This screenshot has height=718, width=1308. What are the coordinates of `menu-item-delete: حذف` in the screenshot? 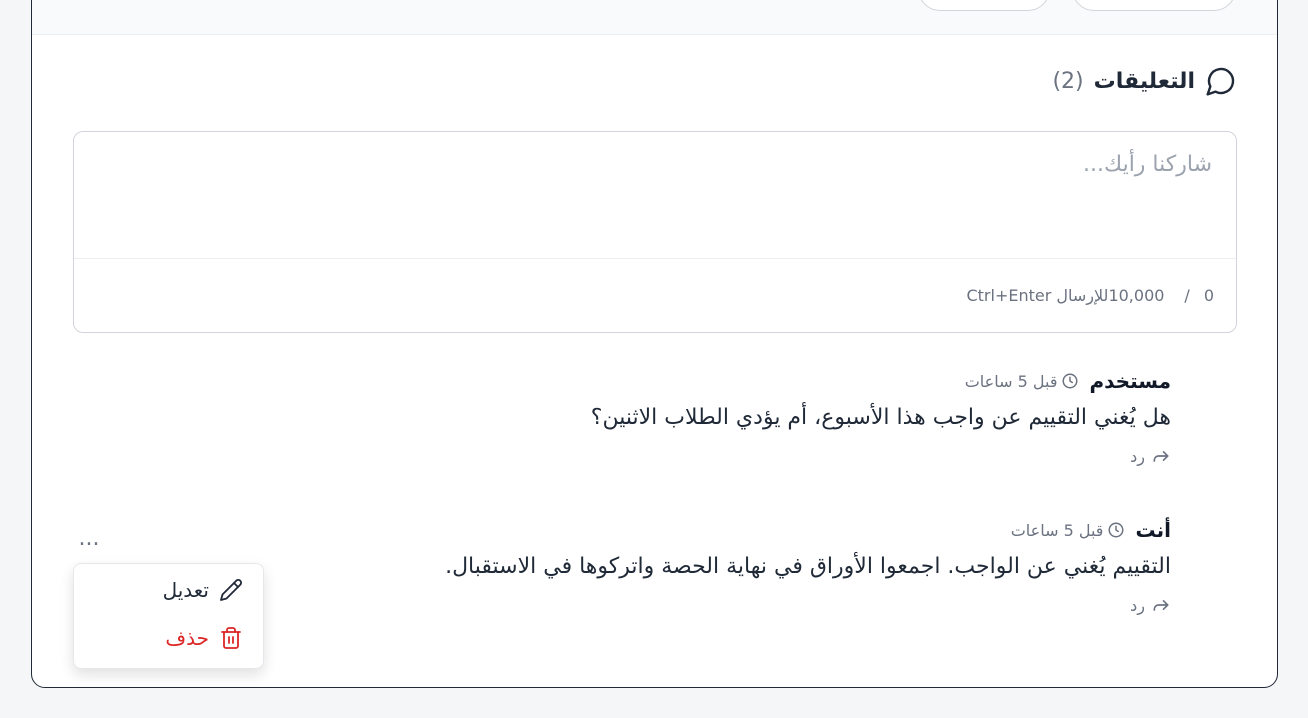 It's located at (204, 638).